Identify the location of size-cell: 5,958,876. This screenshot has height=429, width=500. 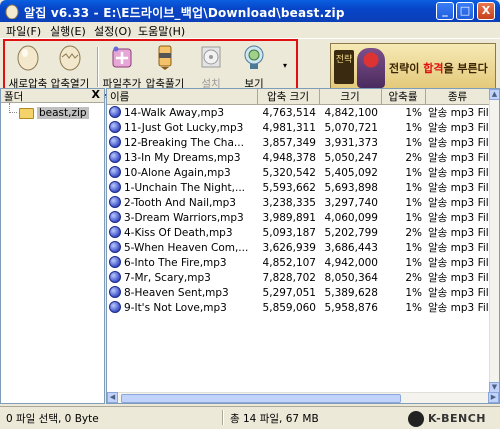
(351, 307).